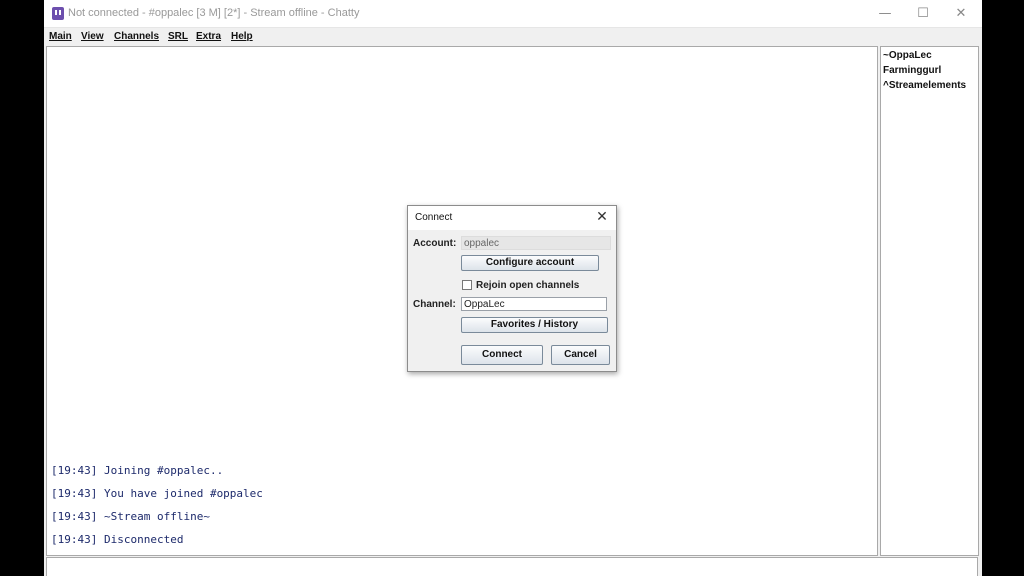  I want to click on maximize-button: ☐, so click(923, 13).